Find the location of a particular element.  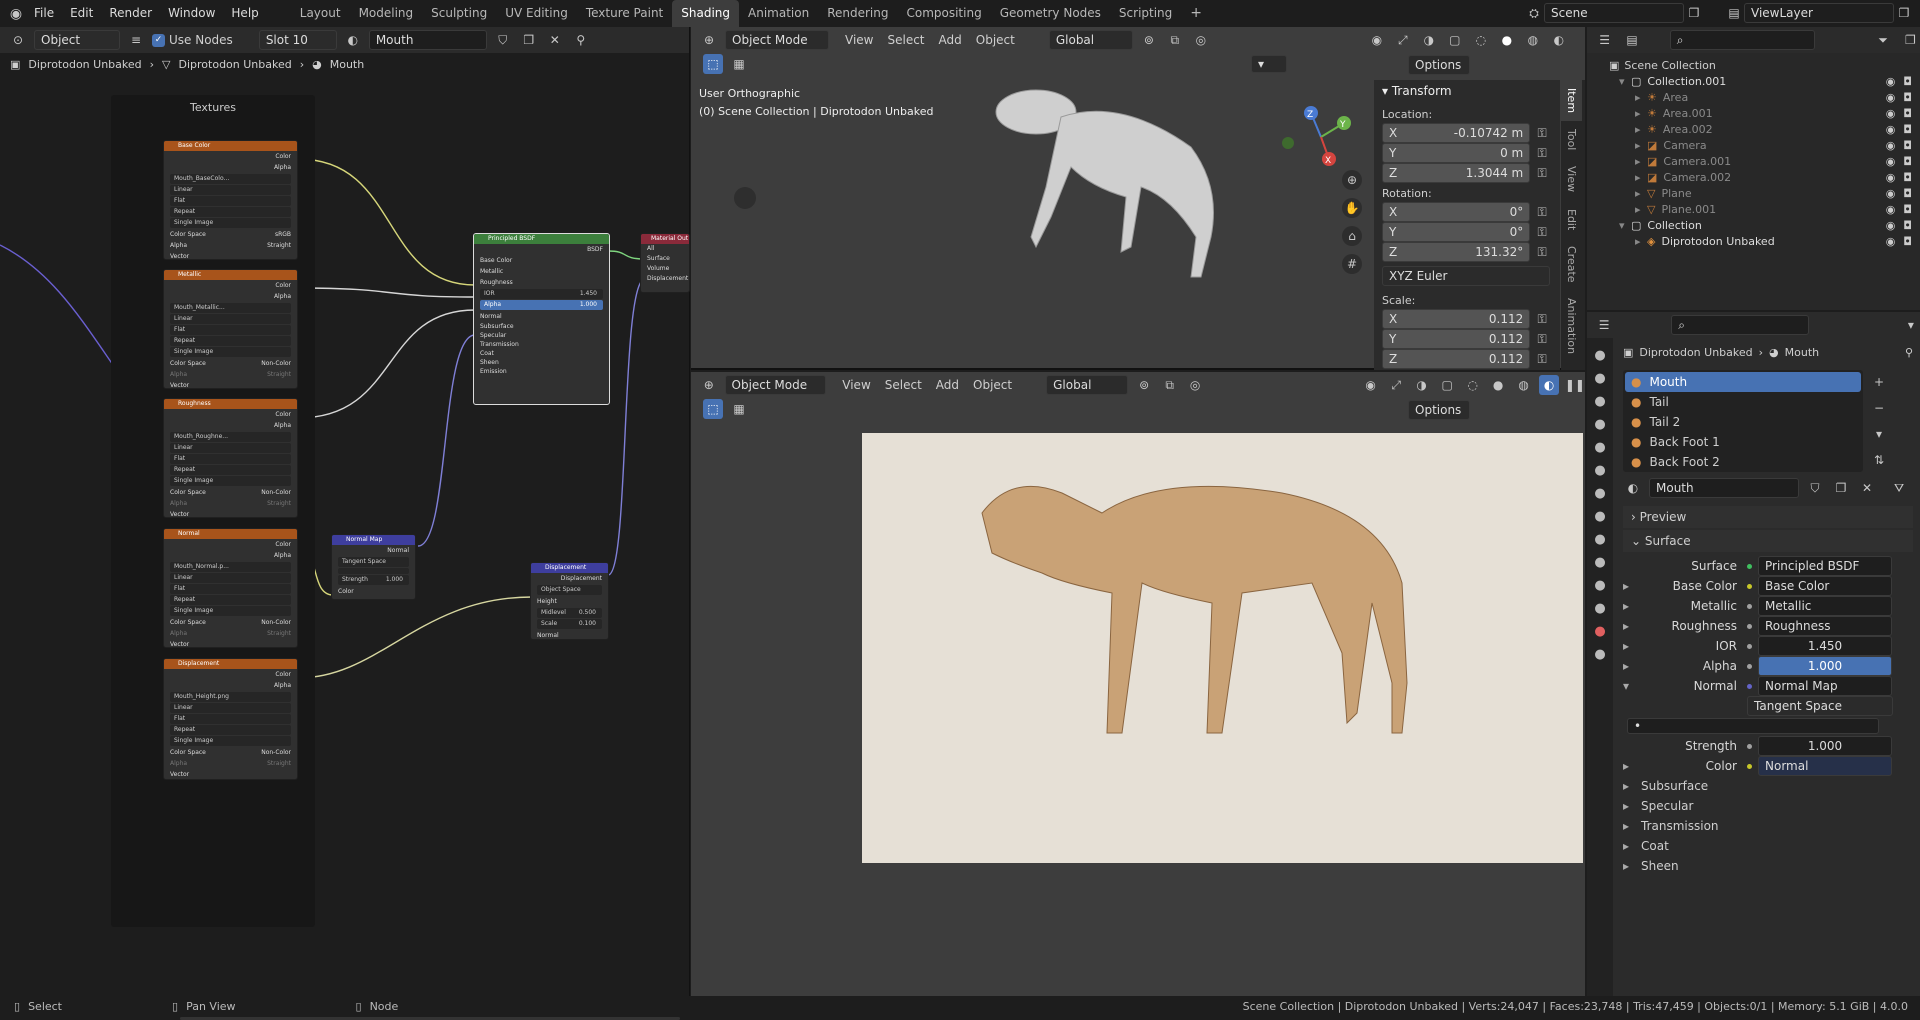

outliner-scene-collection: ▣ Scene Collection is located at coordinates (1753, 65).